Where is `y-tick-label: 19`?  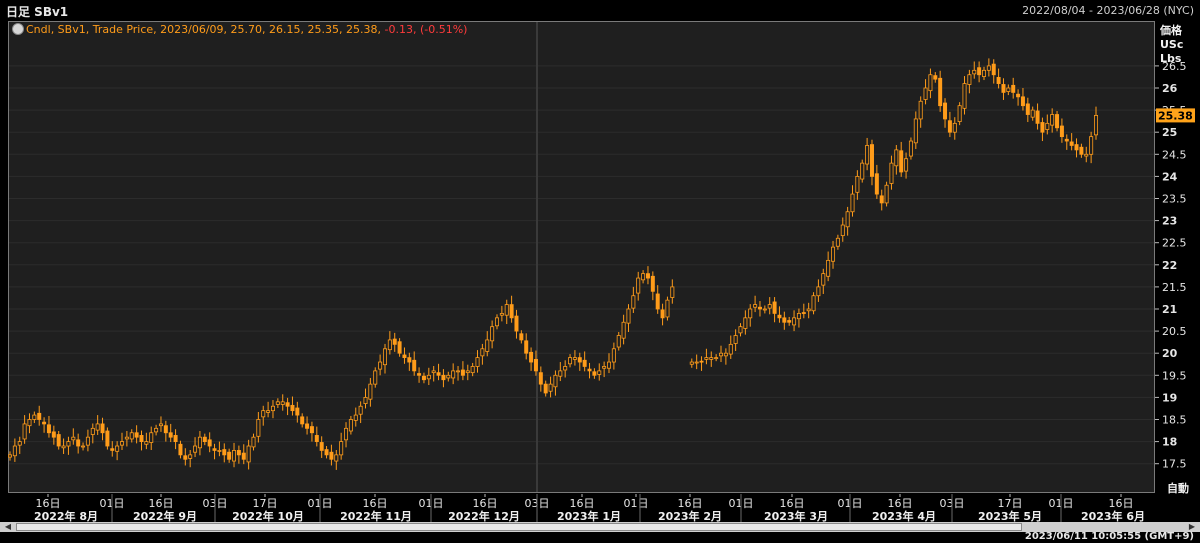
y-tick-label: 19 is located at coordinates (1169, 397).